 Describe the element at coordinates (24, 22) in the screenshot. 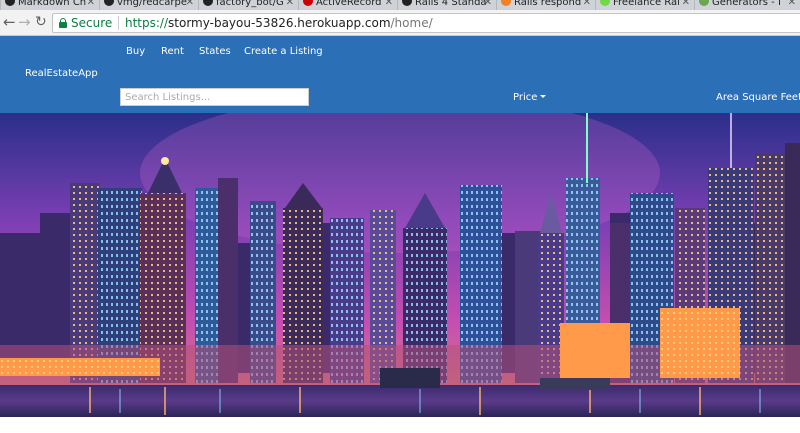

I see `forward-arrow-icon: →` at that location.